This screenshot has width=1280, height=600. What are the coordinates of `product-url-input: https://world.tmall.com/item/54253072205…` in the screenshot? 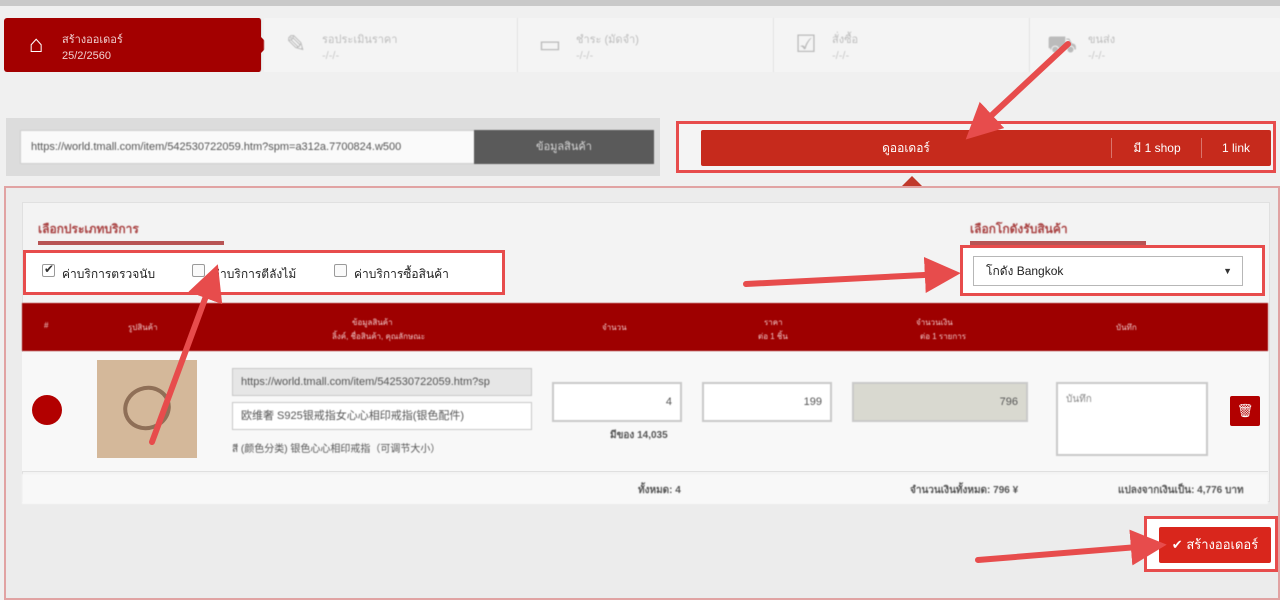 It's located at (248, 147).